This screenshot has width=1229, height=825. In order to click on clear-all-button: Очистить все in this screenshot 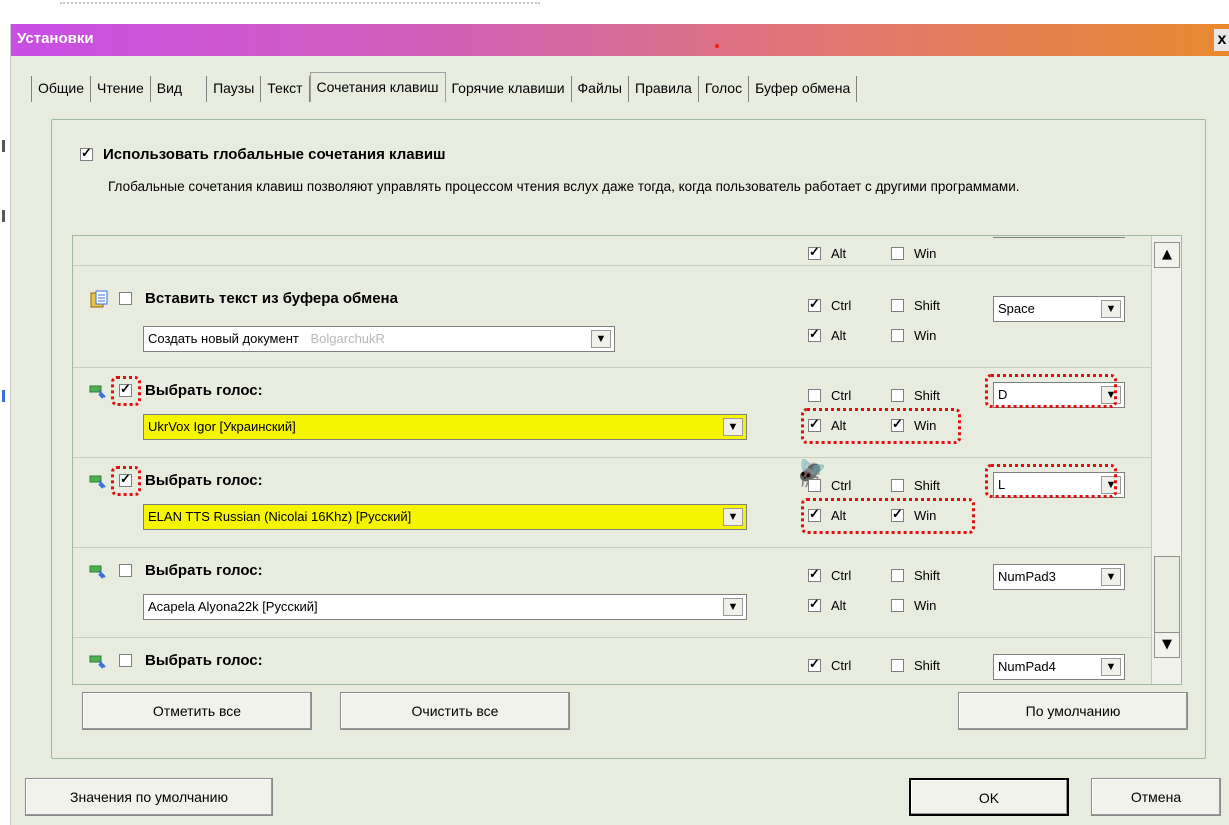, I will do `click(455, 711)`.